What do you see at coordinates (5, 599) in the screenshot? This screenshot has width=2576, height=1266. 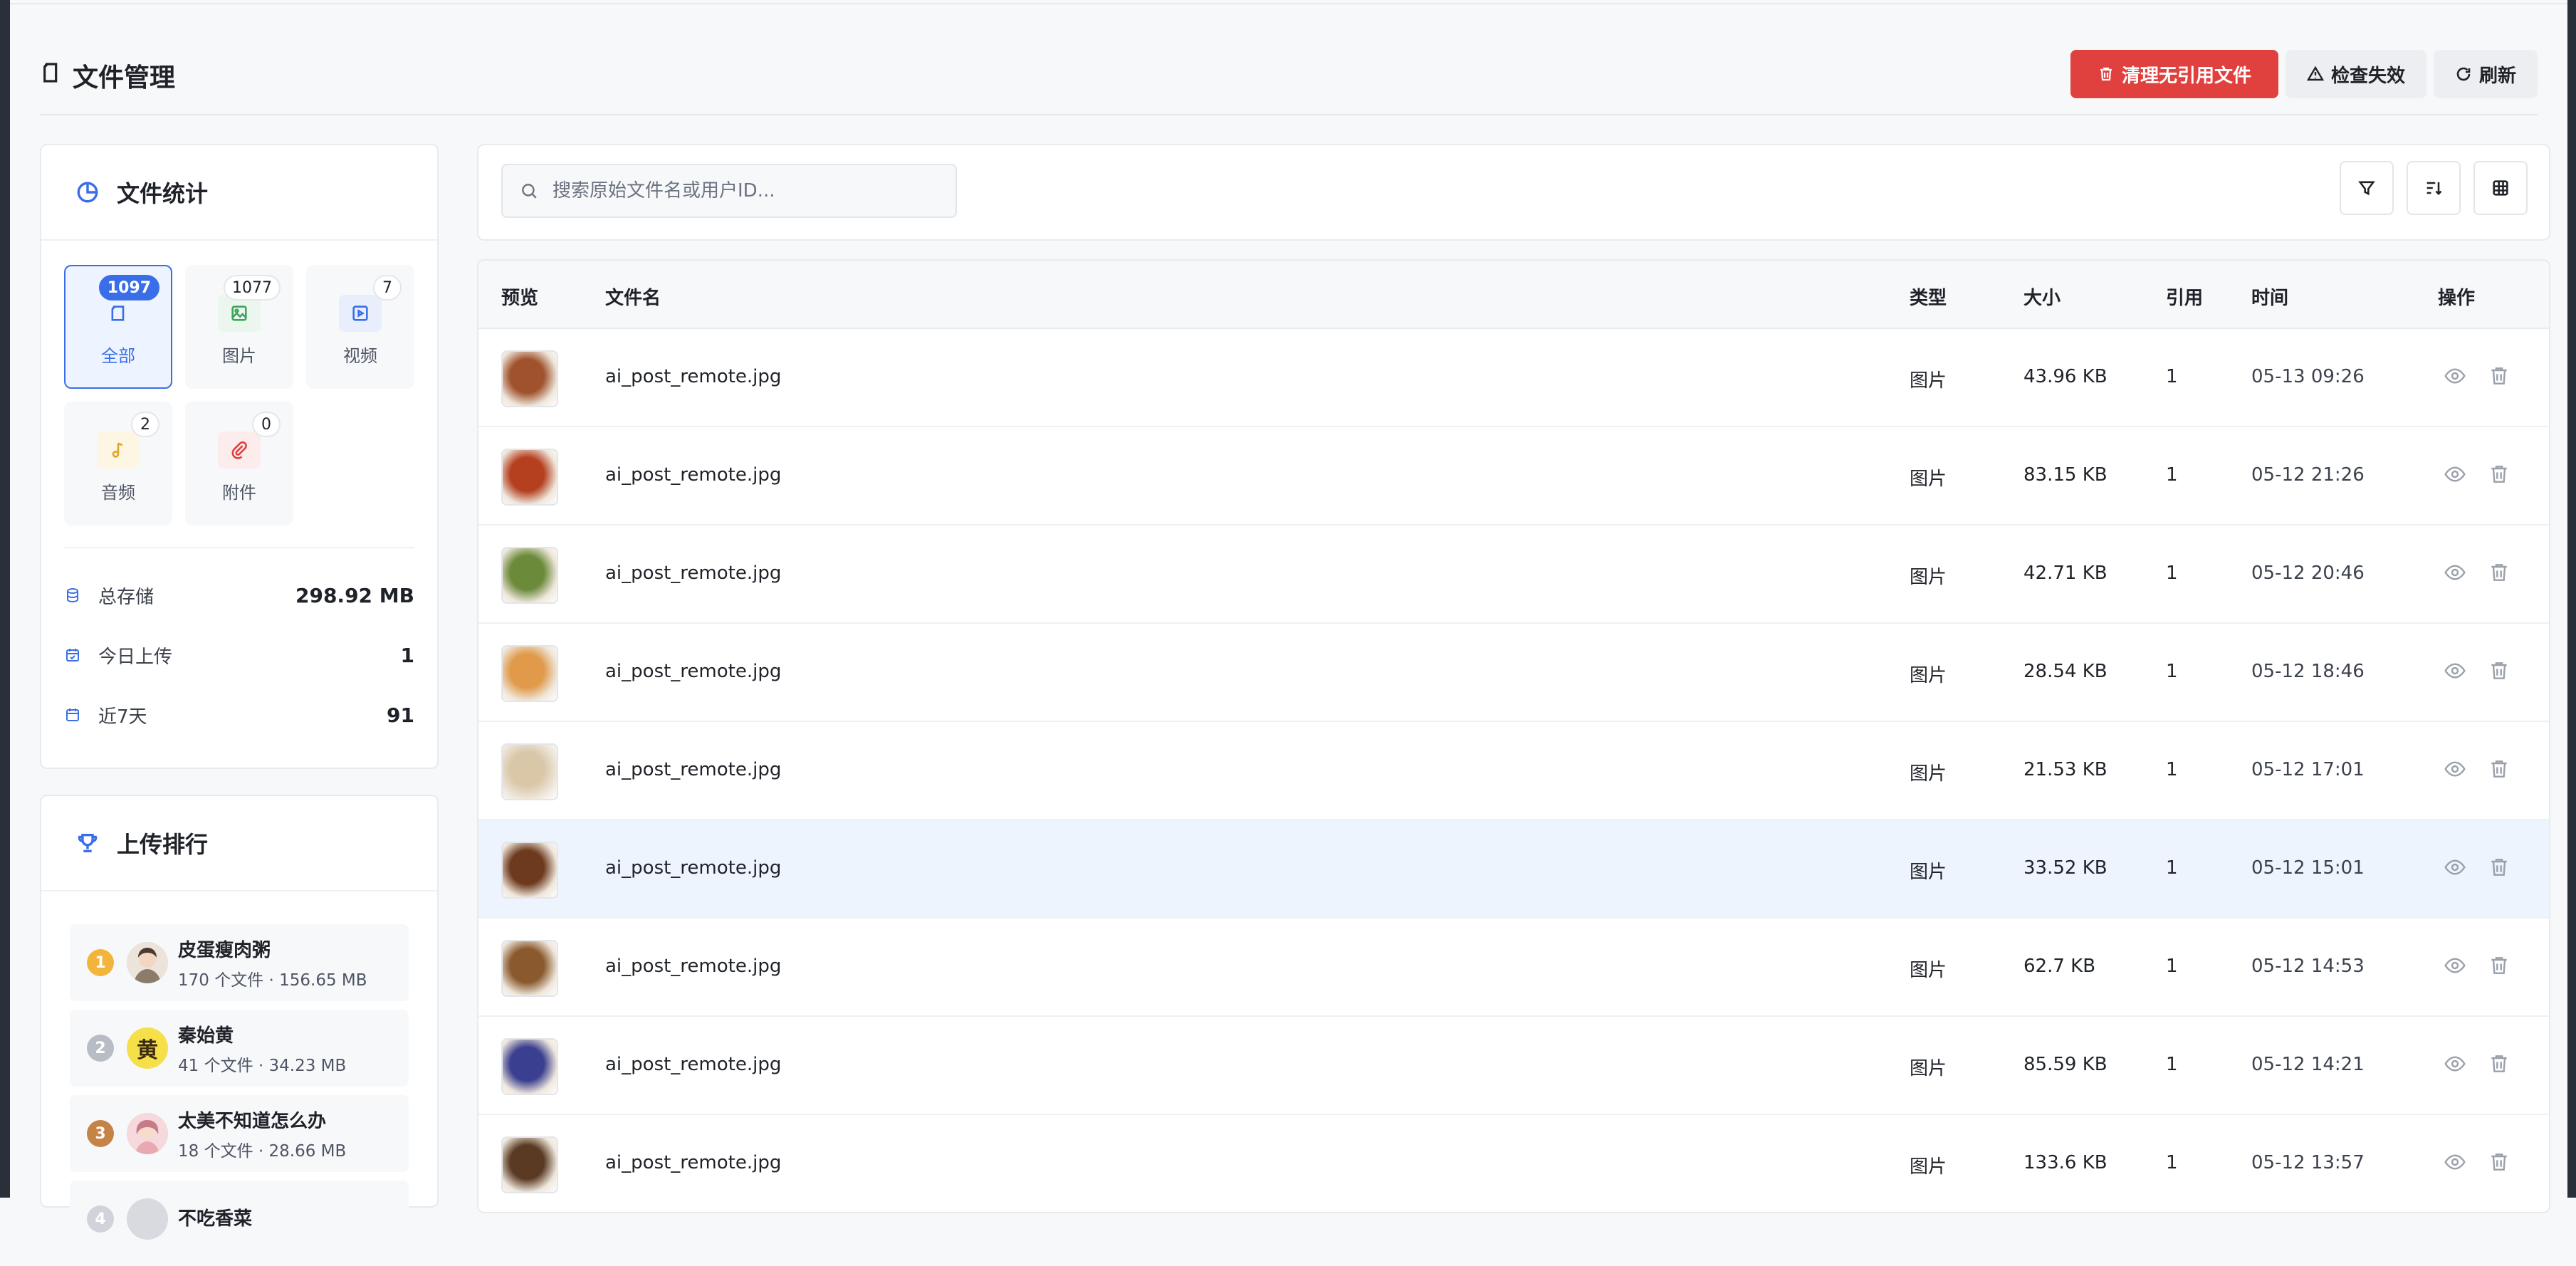 I see `window-left-edge` at bounding box center [5, 599].